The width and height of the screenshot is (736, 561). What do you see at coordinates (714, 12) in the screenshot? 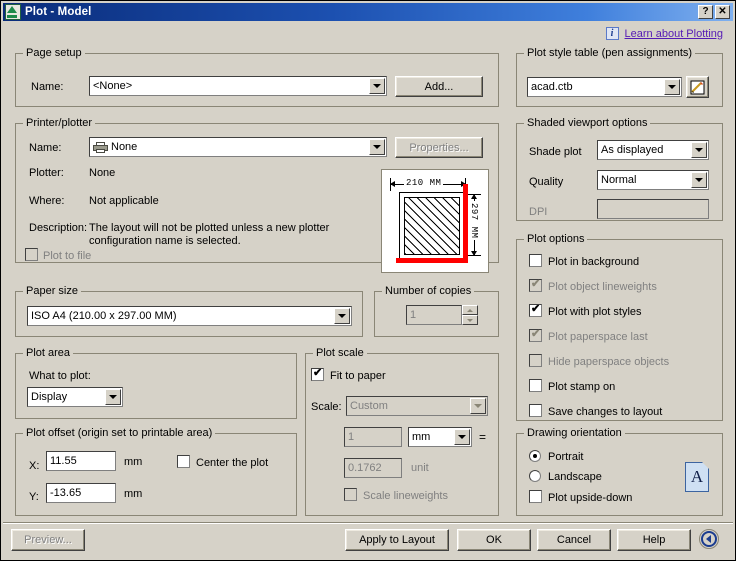
I see `title-bar-buttons: ? ✕` at bounding box center [714, 12].